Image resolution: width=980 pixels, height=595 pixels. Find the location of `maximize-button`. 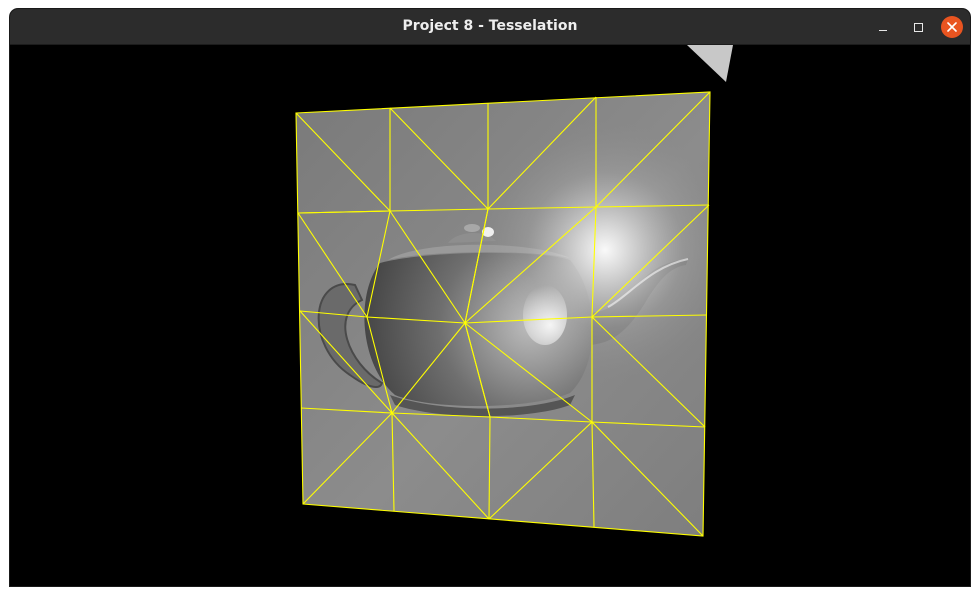

maximize-button is located at coordinates (918, 27).